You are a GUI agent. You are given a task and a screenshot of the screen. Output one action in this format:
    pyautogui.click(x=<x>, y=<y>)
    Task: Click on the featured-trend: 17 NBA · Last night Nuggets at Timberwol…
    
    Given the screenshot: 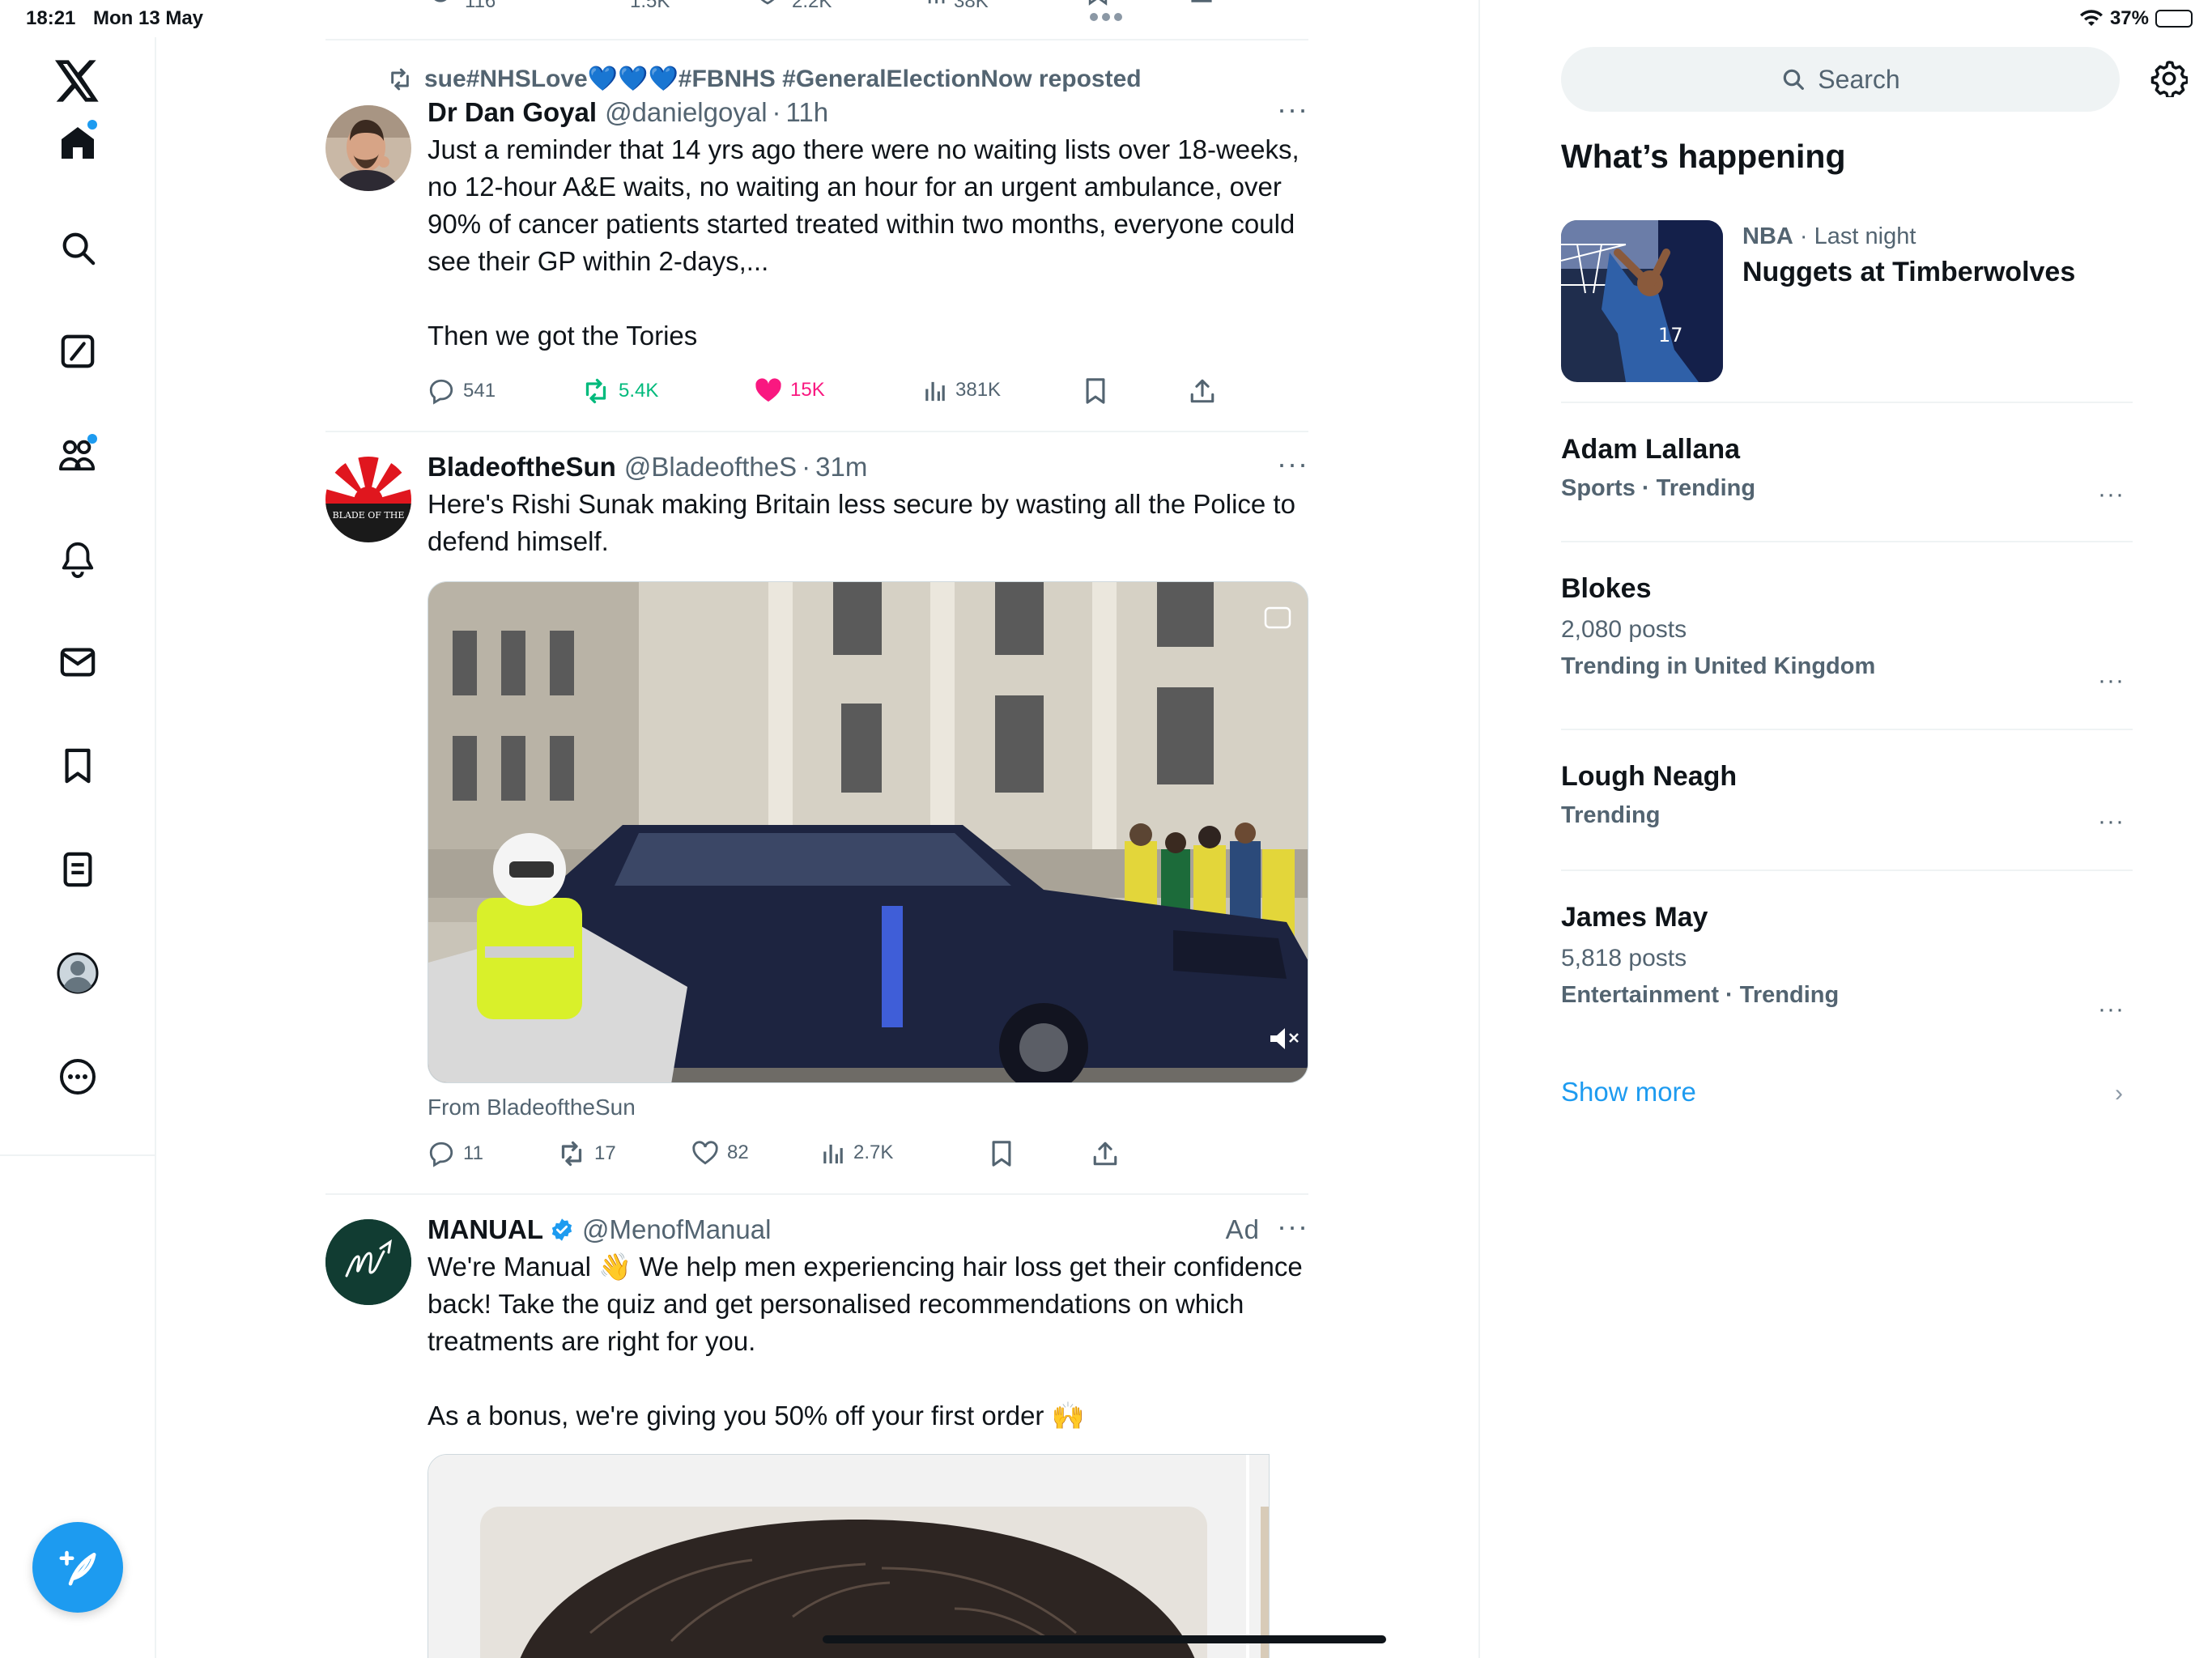 What is the action you would take?
    pyautogui.click(x=1847, y=301)
    